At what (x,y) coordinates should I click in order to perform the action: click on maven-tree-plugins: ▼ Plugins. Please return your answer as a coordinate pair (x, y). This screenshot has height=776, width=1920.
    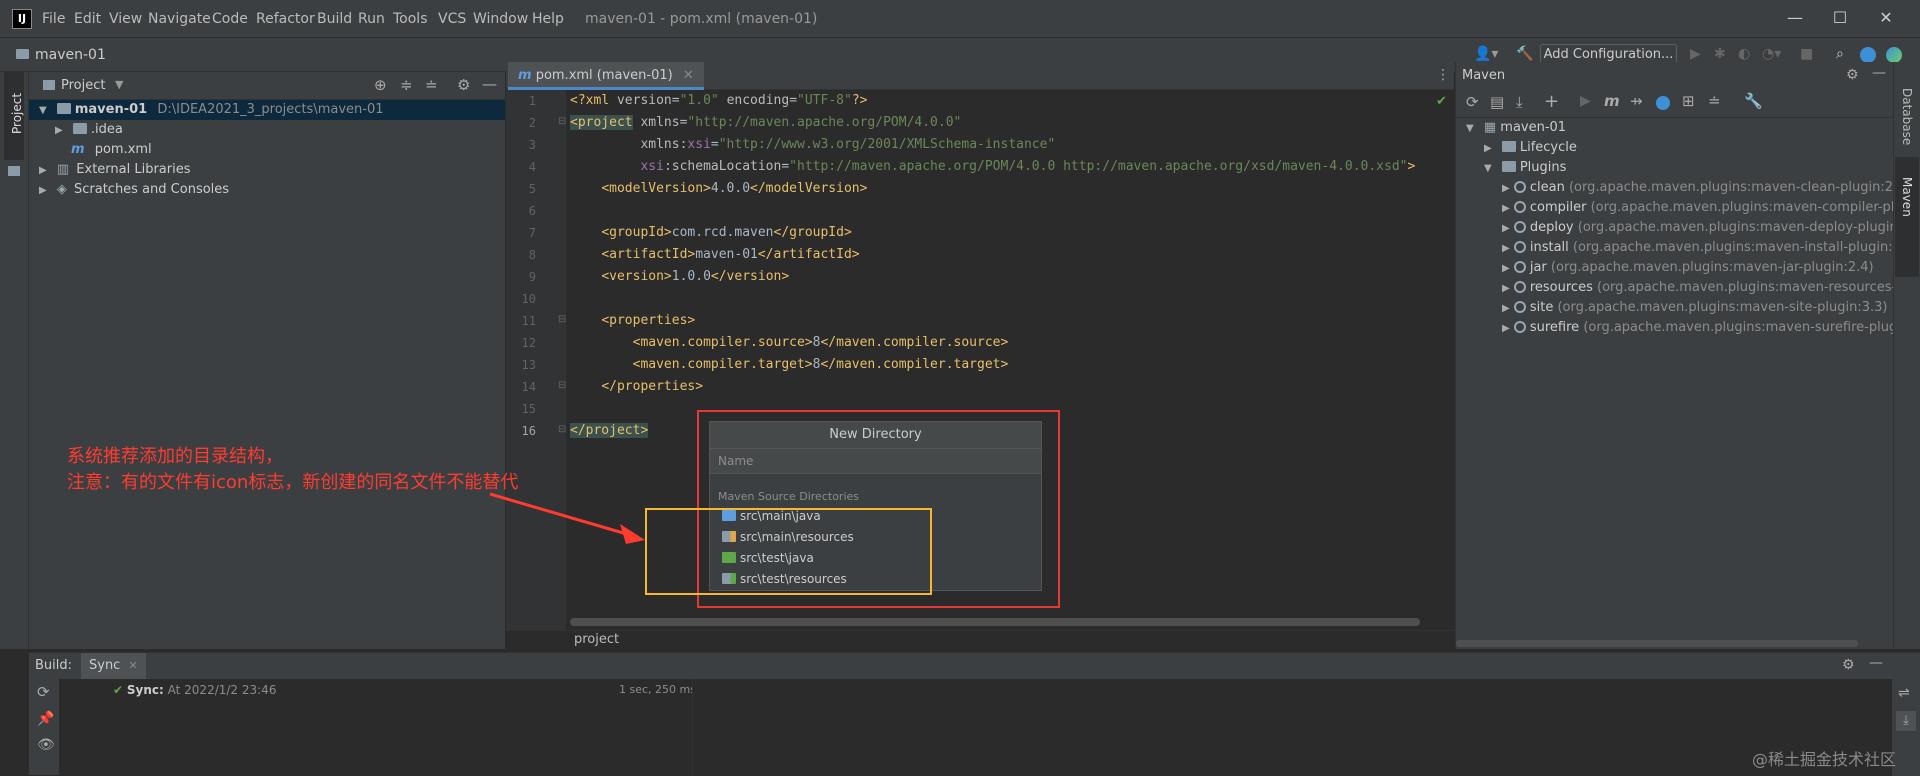
    Looking at the image, I should click on (1674, 168).